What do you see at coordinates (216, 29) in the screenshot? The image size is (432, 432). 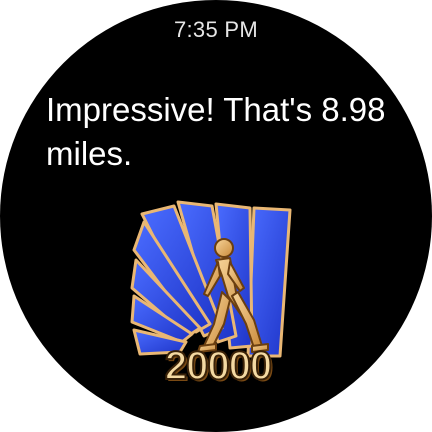 I see `status-time: 7:35 PM` at bounding box center [216, 29].